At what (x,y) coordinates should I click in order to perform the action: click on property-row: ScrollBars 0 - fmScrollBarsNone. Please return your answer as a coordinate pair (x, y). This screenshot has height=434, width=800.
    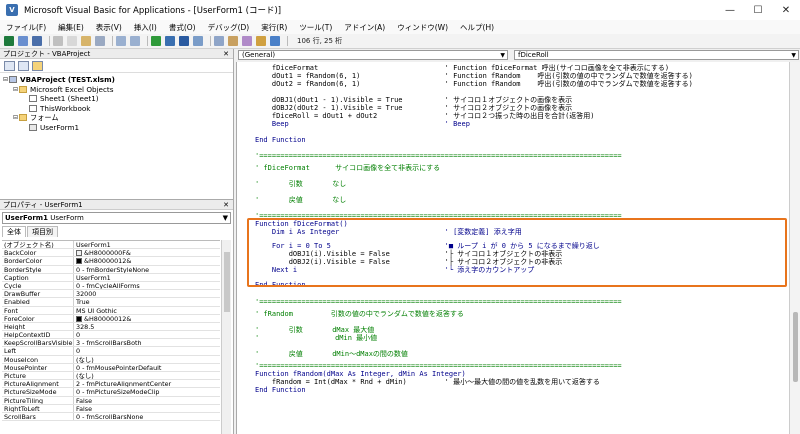
    Looking at the image, I should click on (111, 417).